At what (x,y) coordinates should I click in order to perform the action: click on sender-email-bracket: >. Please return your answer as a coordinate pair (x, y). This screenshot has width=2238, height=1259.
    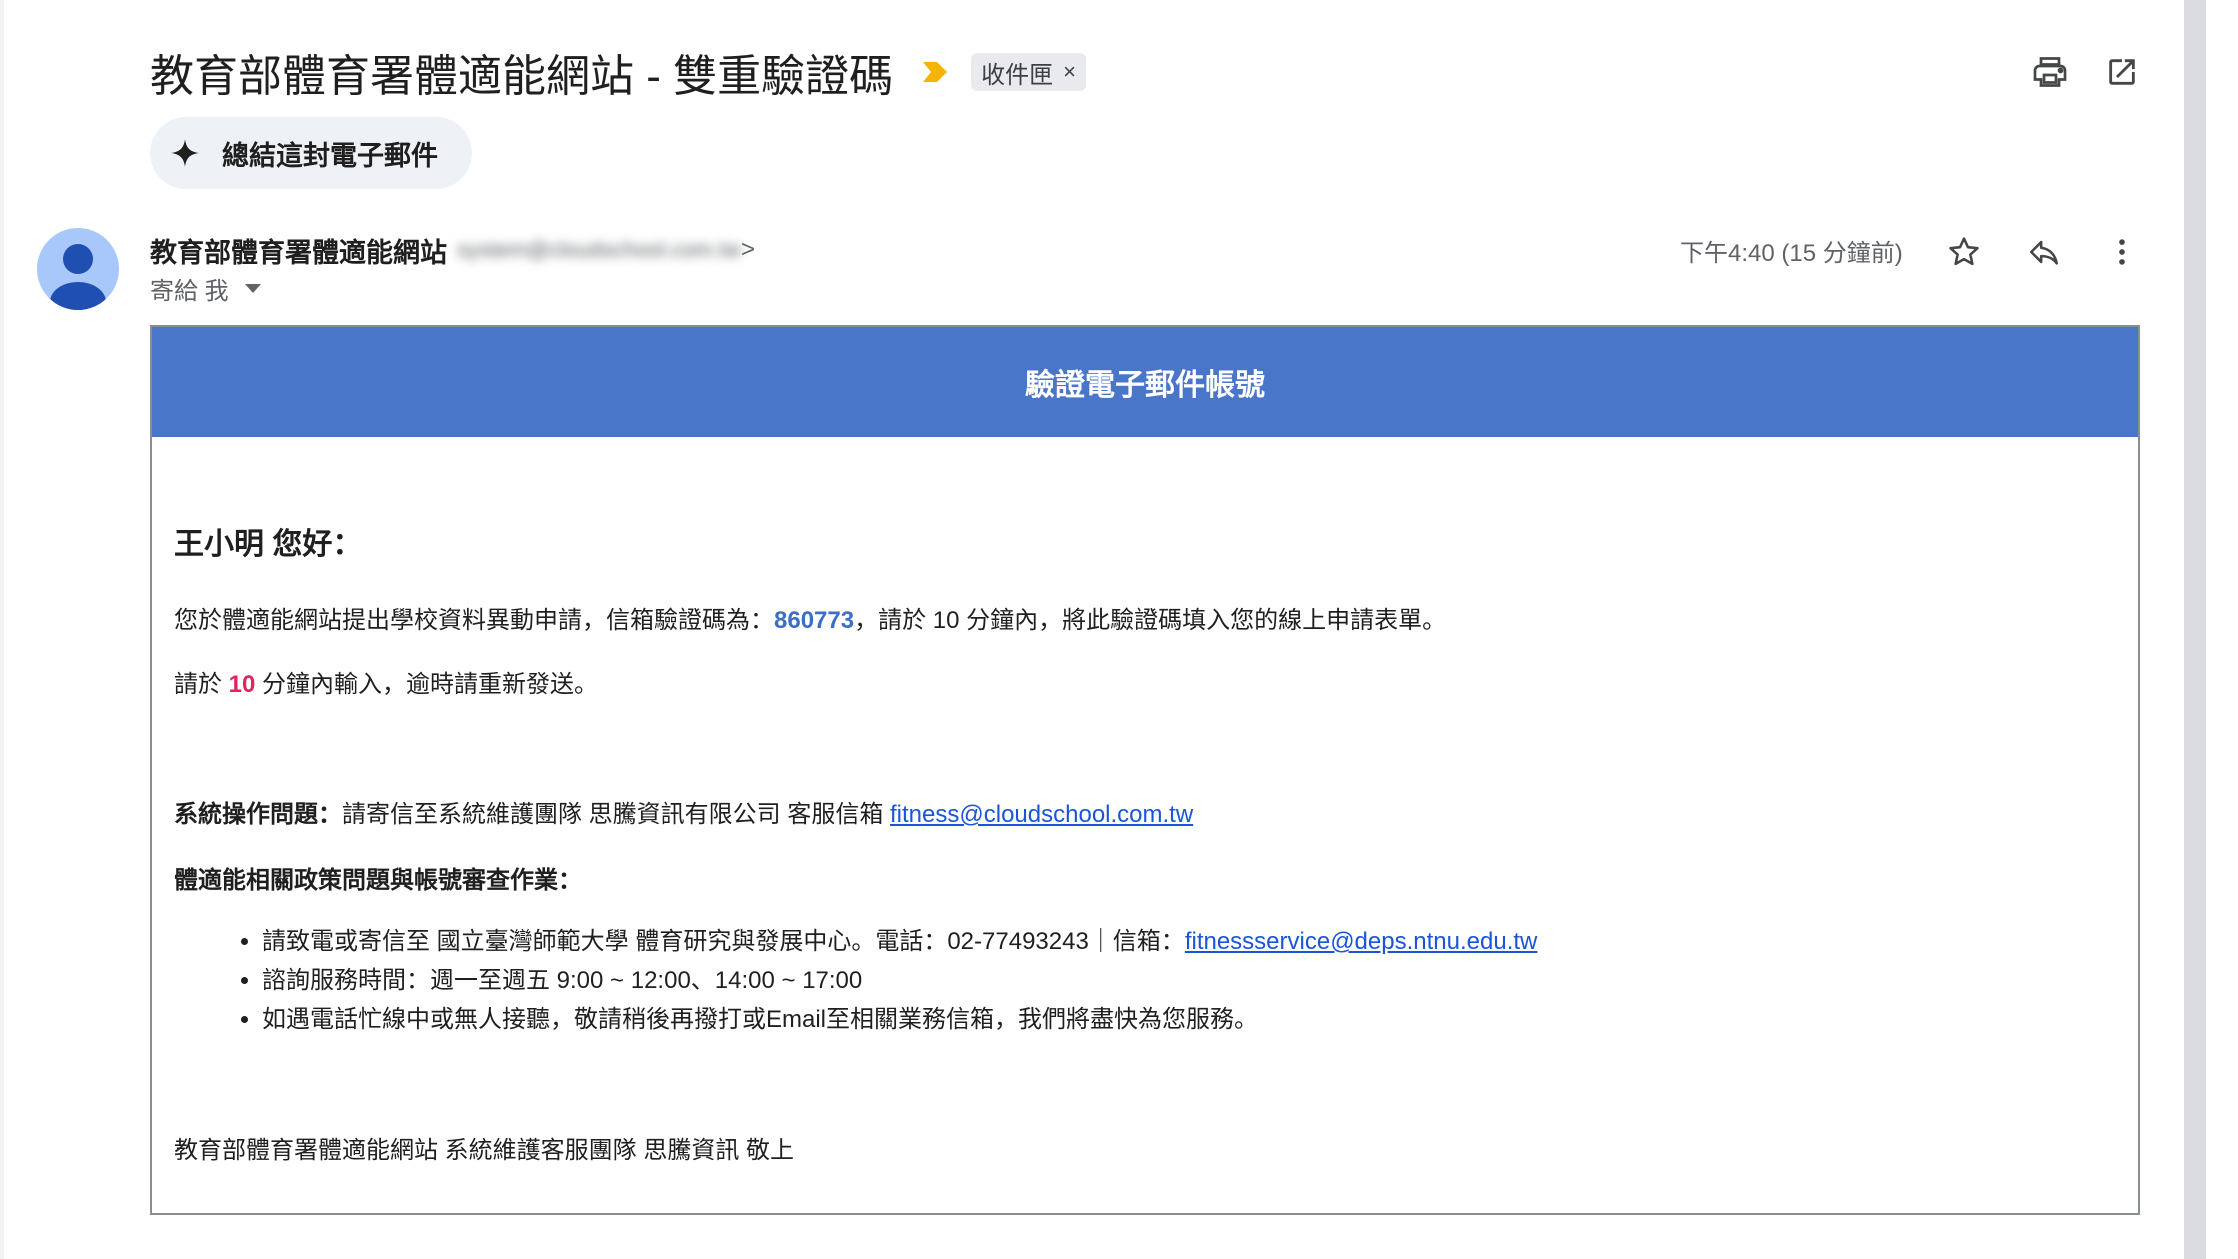
    Looking at the image, I should click on (747, 249).